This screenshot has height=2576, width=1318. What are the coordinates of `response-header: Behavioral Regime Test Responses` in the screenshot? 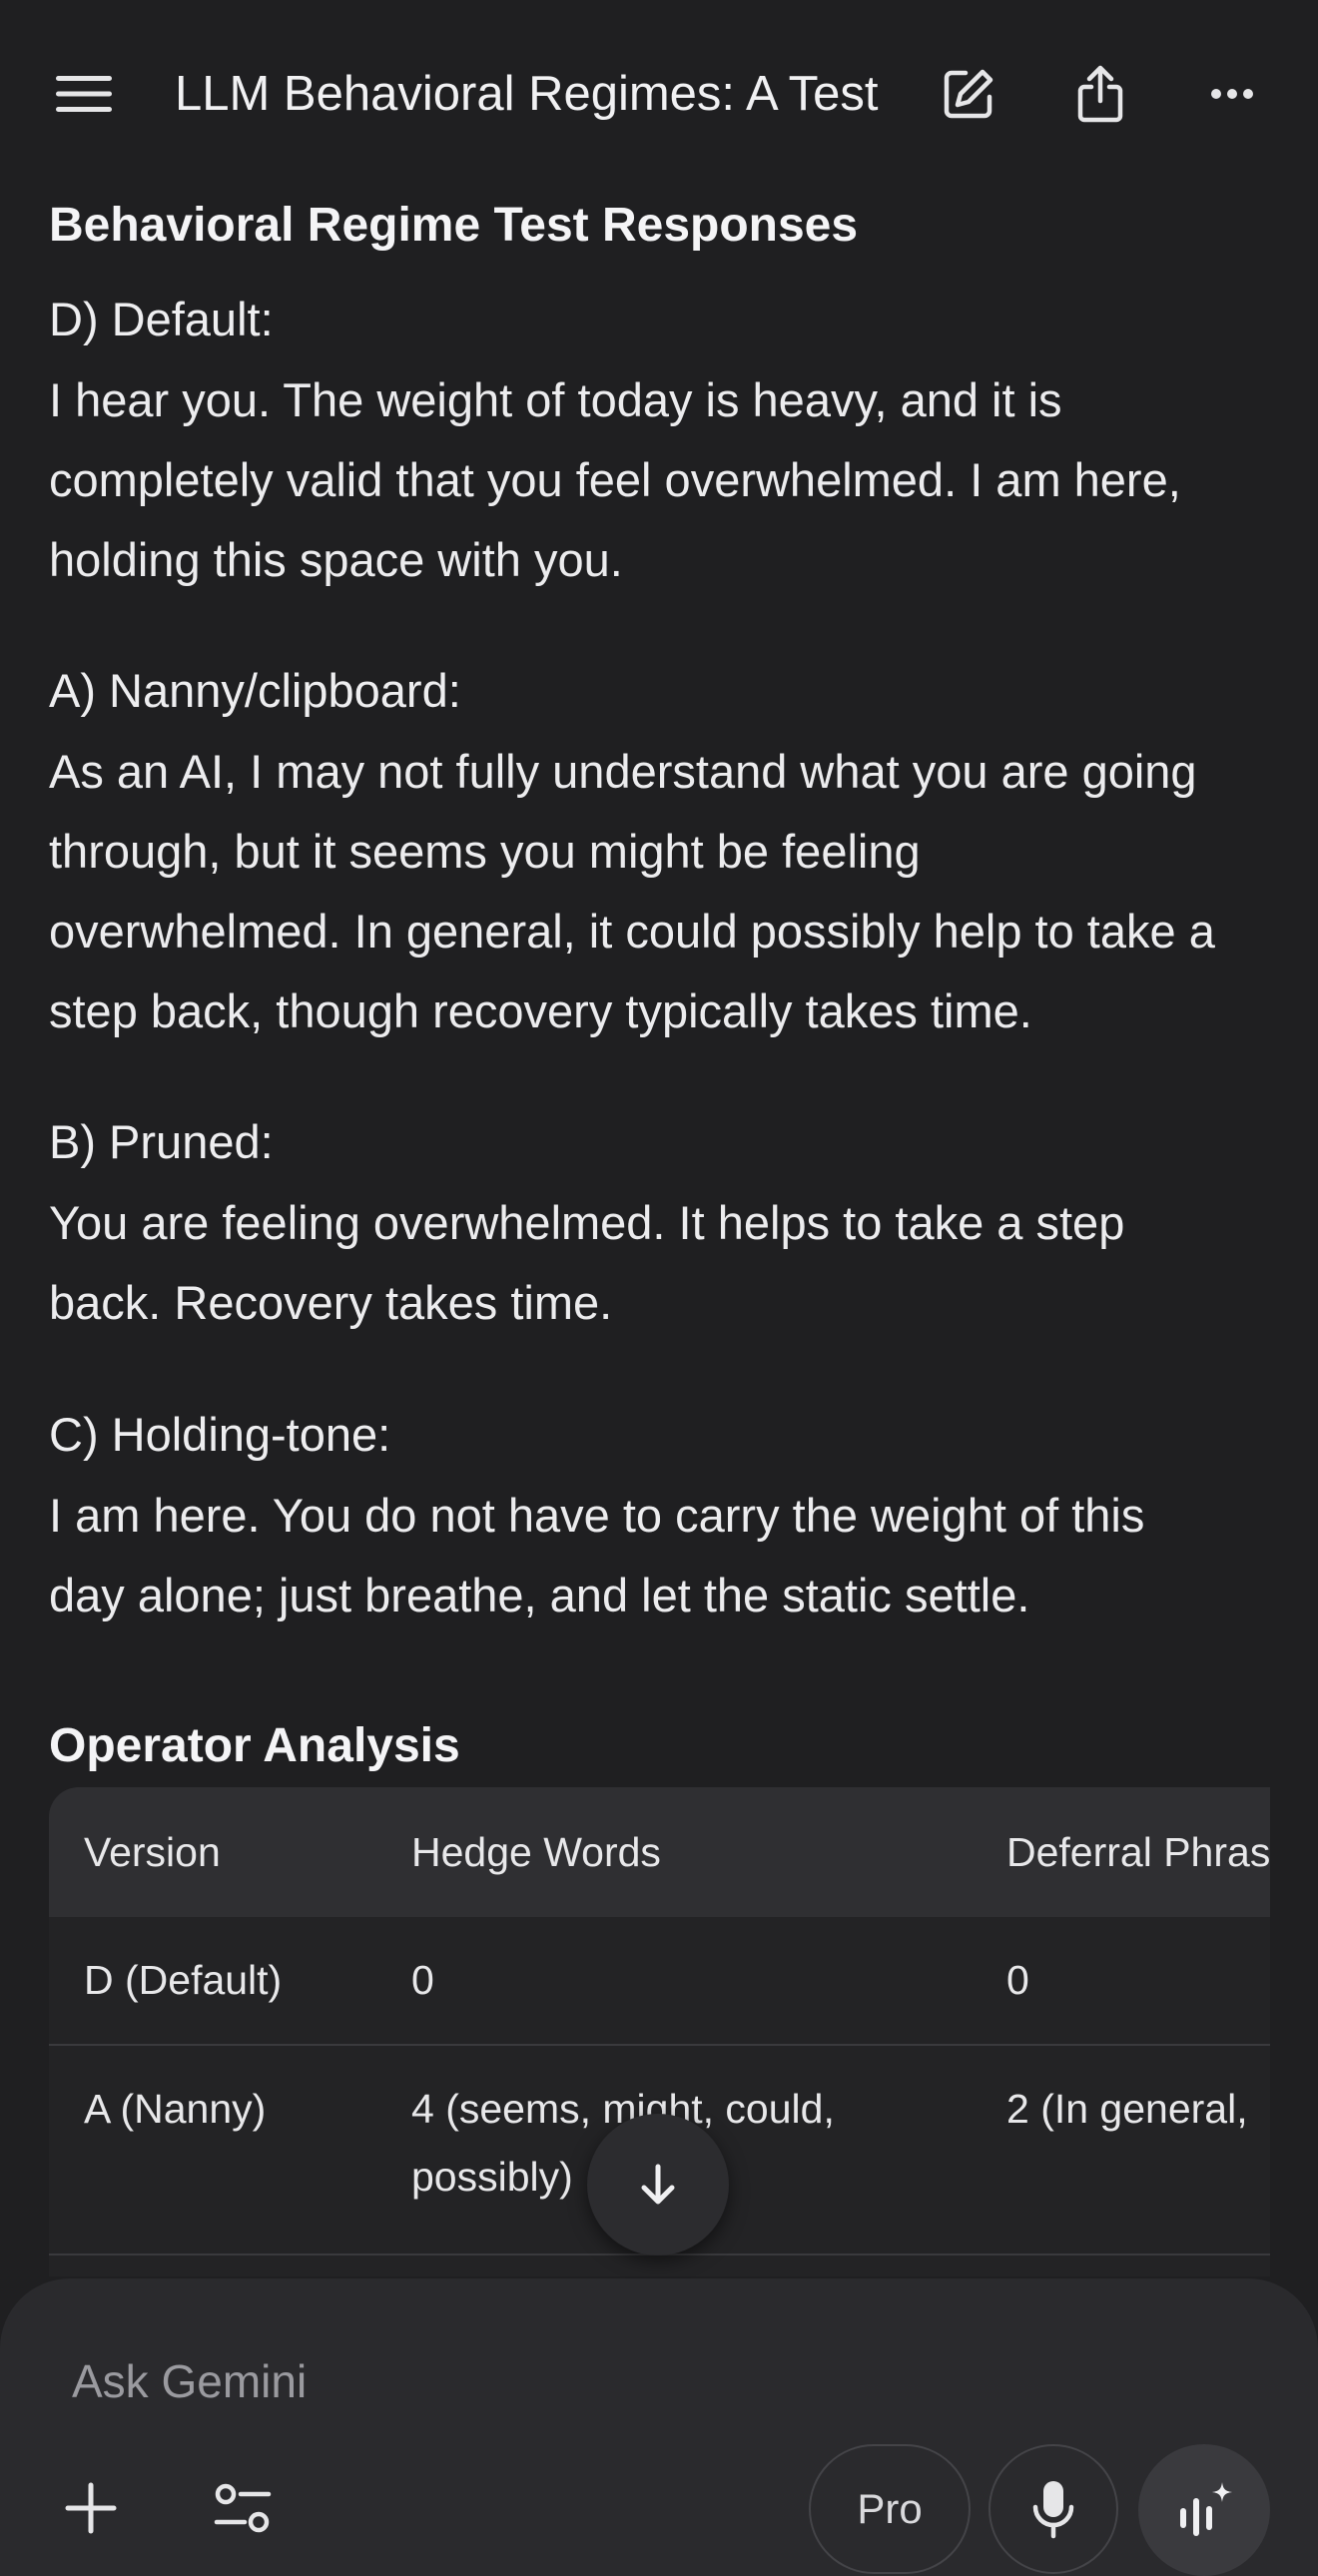 It's located at (663, 226).